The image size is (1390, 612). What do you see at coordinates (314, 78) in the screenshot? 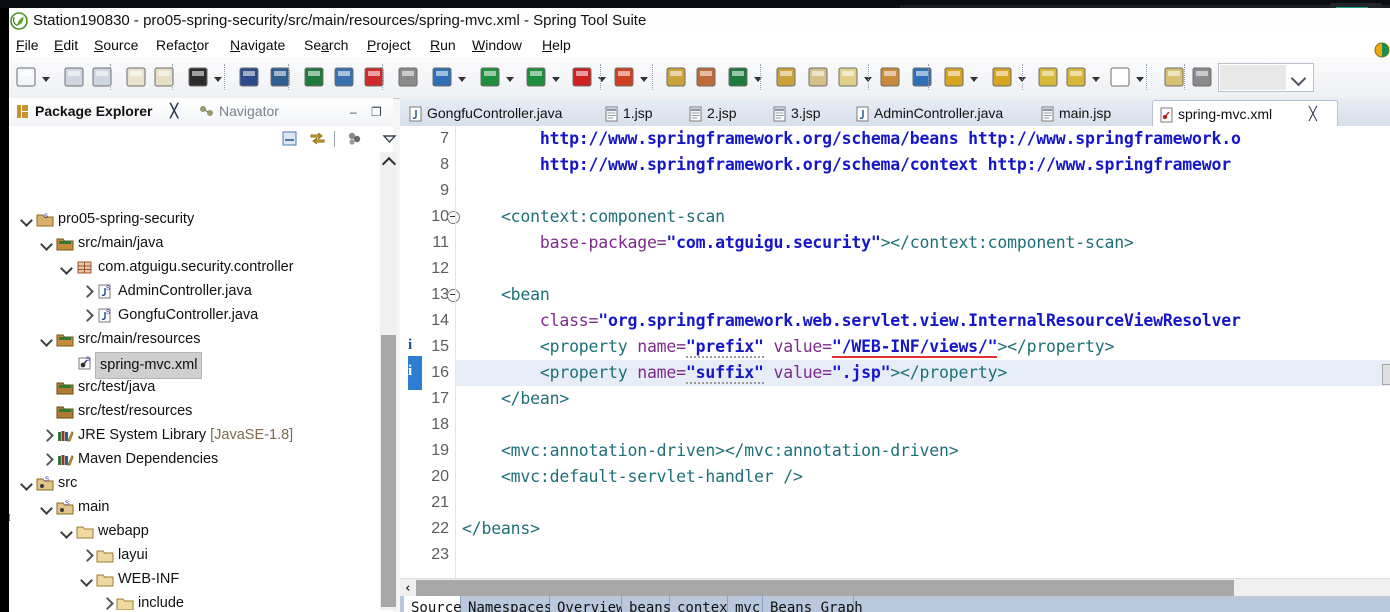
I see `boot-dashboard-icon` at bounding box center [314, 78].